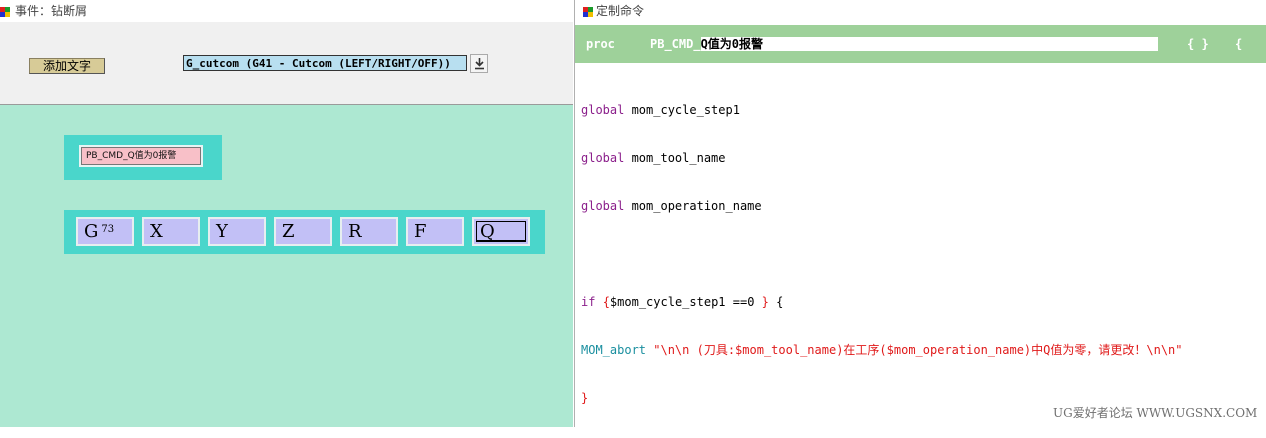 This screenshot has height=438, width=1266. Describe the element at coordinates (51, 11) in the screenshot. I see `event-window-title: 事件：钻断屑` at that location.